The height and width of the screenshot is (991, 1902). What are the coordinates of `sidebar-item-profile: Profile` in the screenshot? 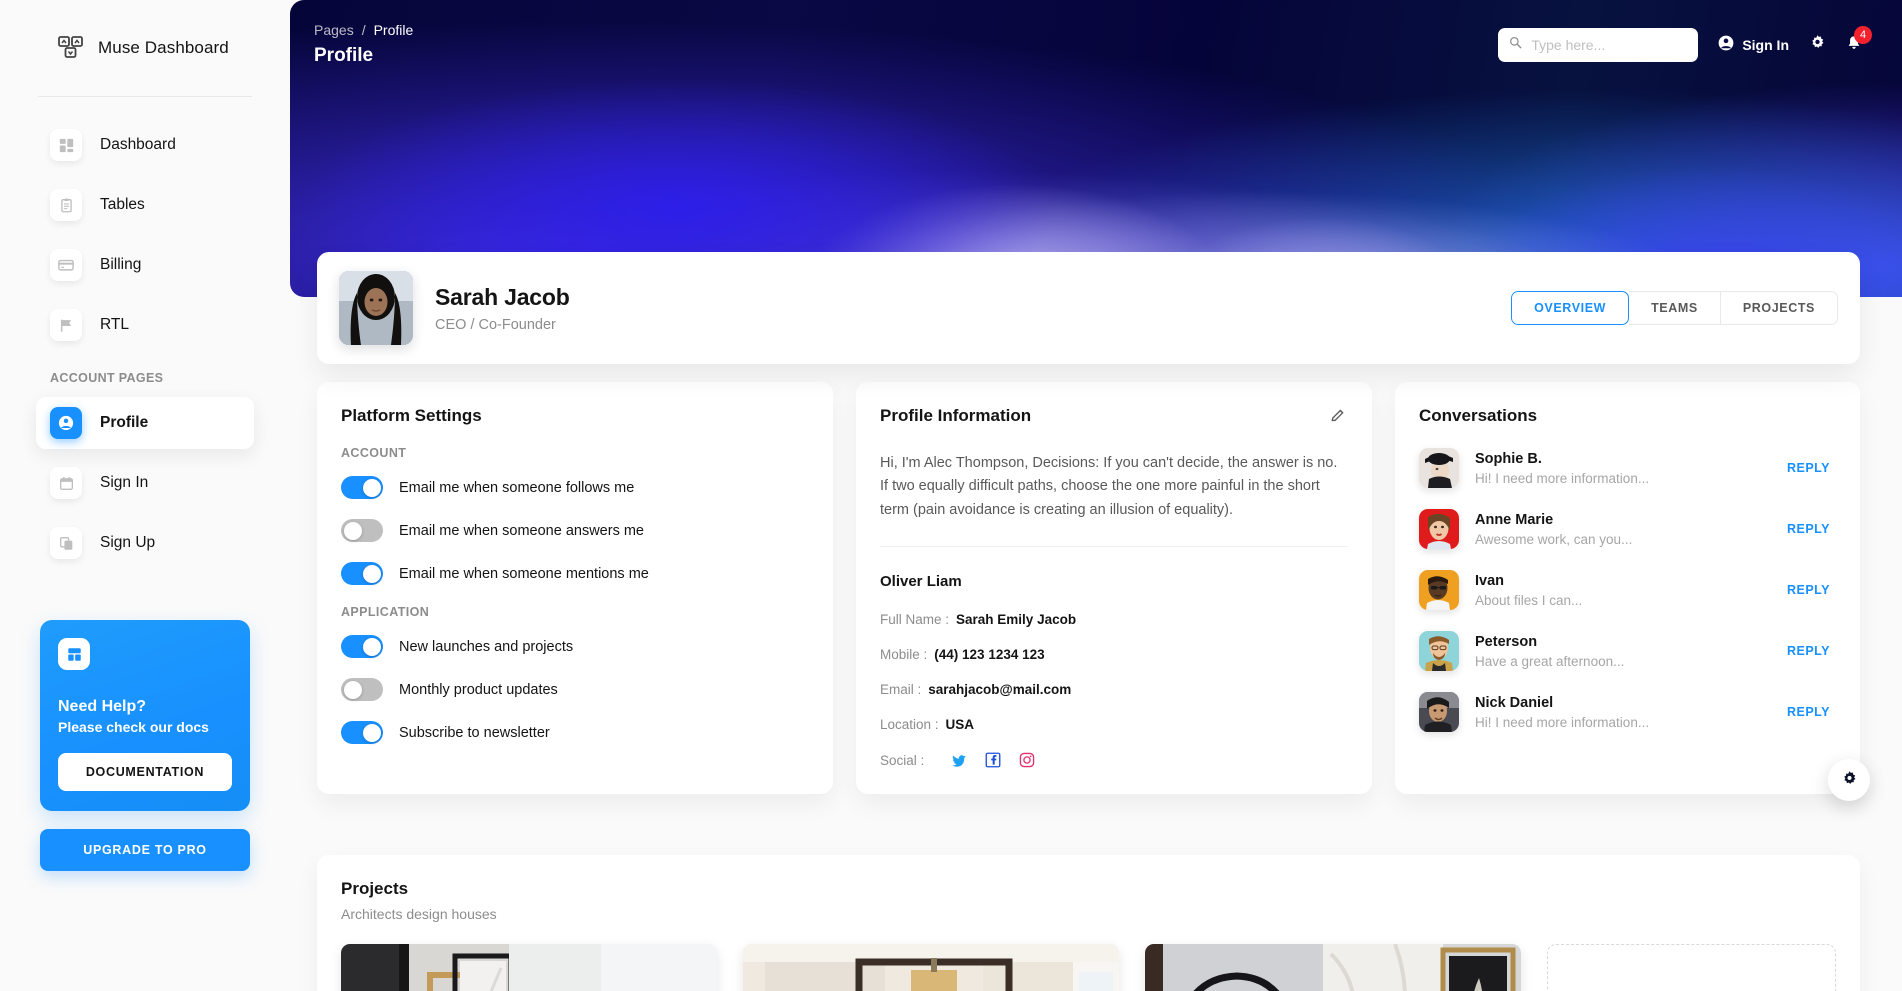 It's located at (145, 423).